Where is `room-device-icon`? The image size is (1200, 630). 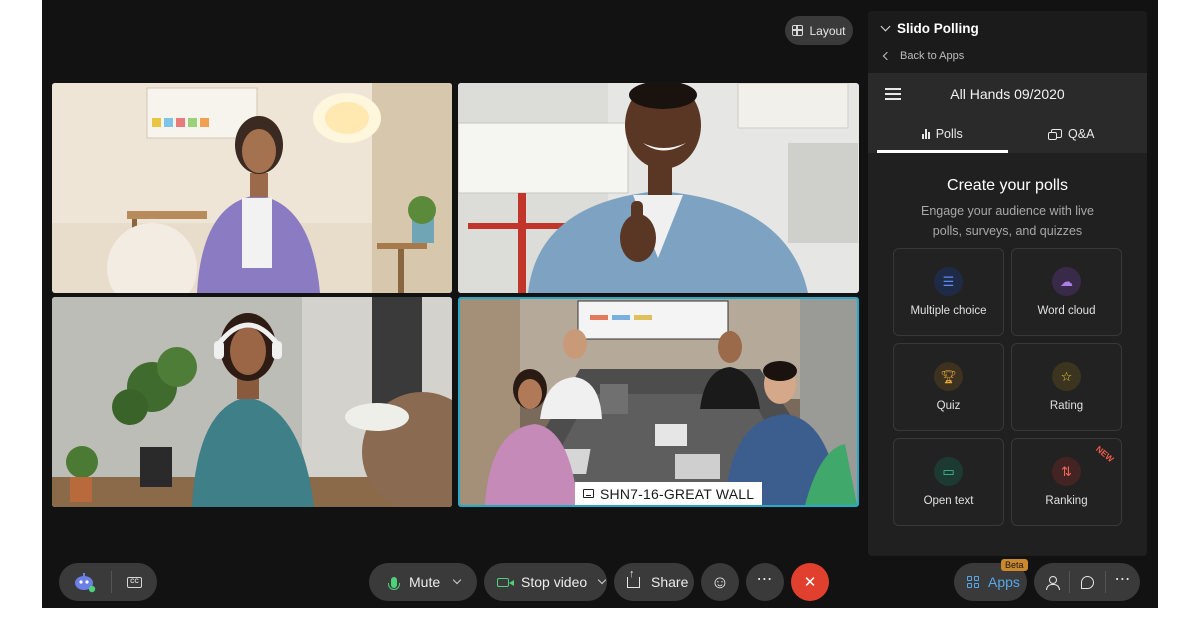 room-device-icon is located at coordinates (588, 493).